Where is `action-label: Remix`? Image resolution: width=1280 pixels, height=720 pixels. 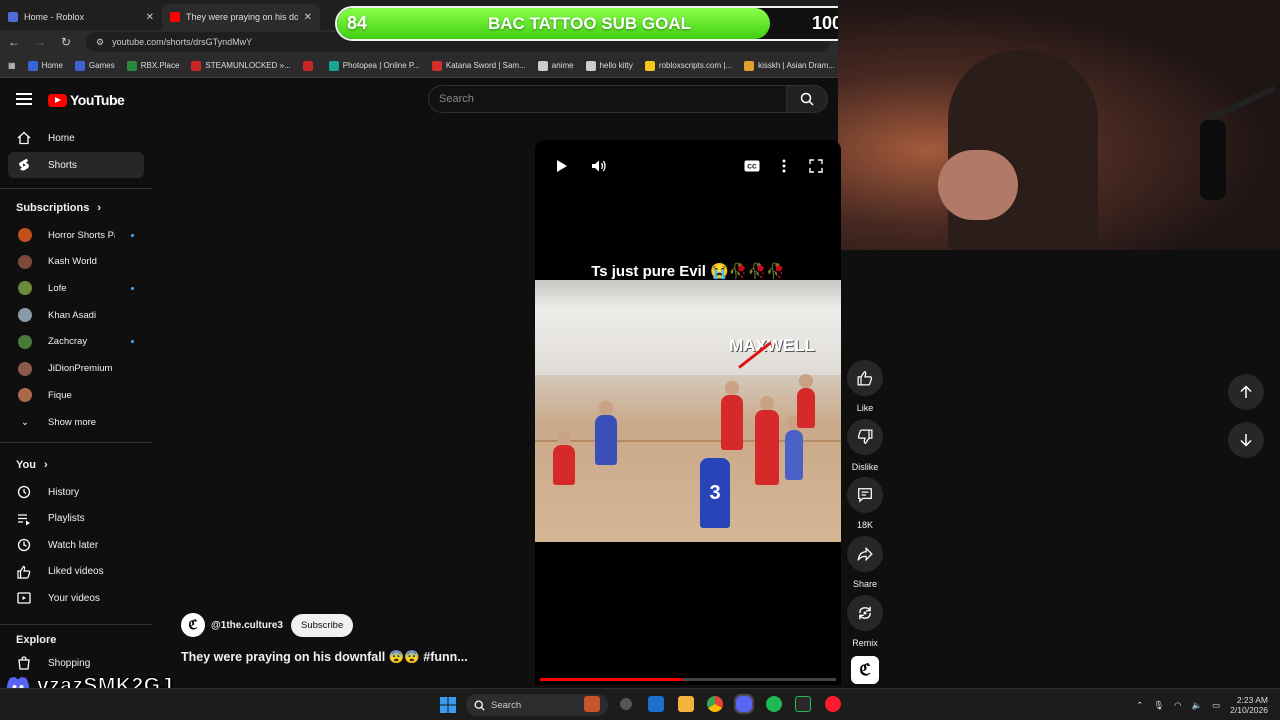
action-label: Remix is located at coordinates (865, 642).